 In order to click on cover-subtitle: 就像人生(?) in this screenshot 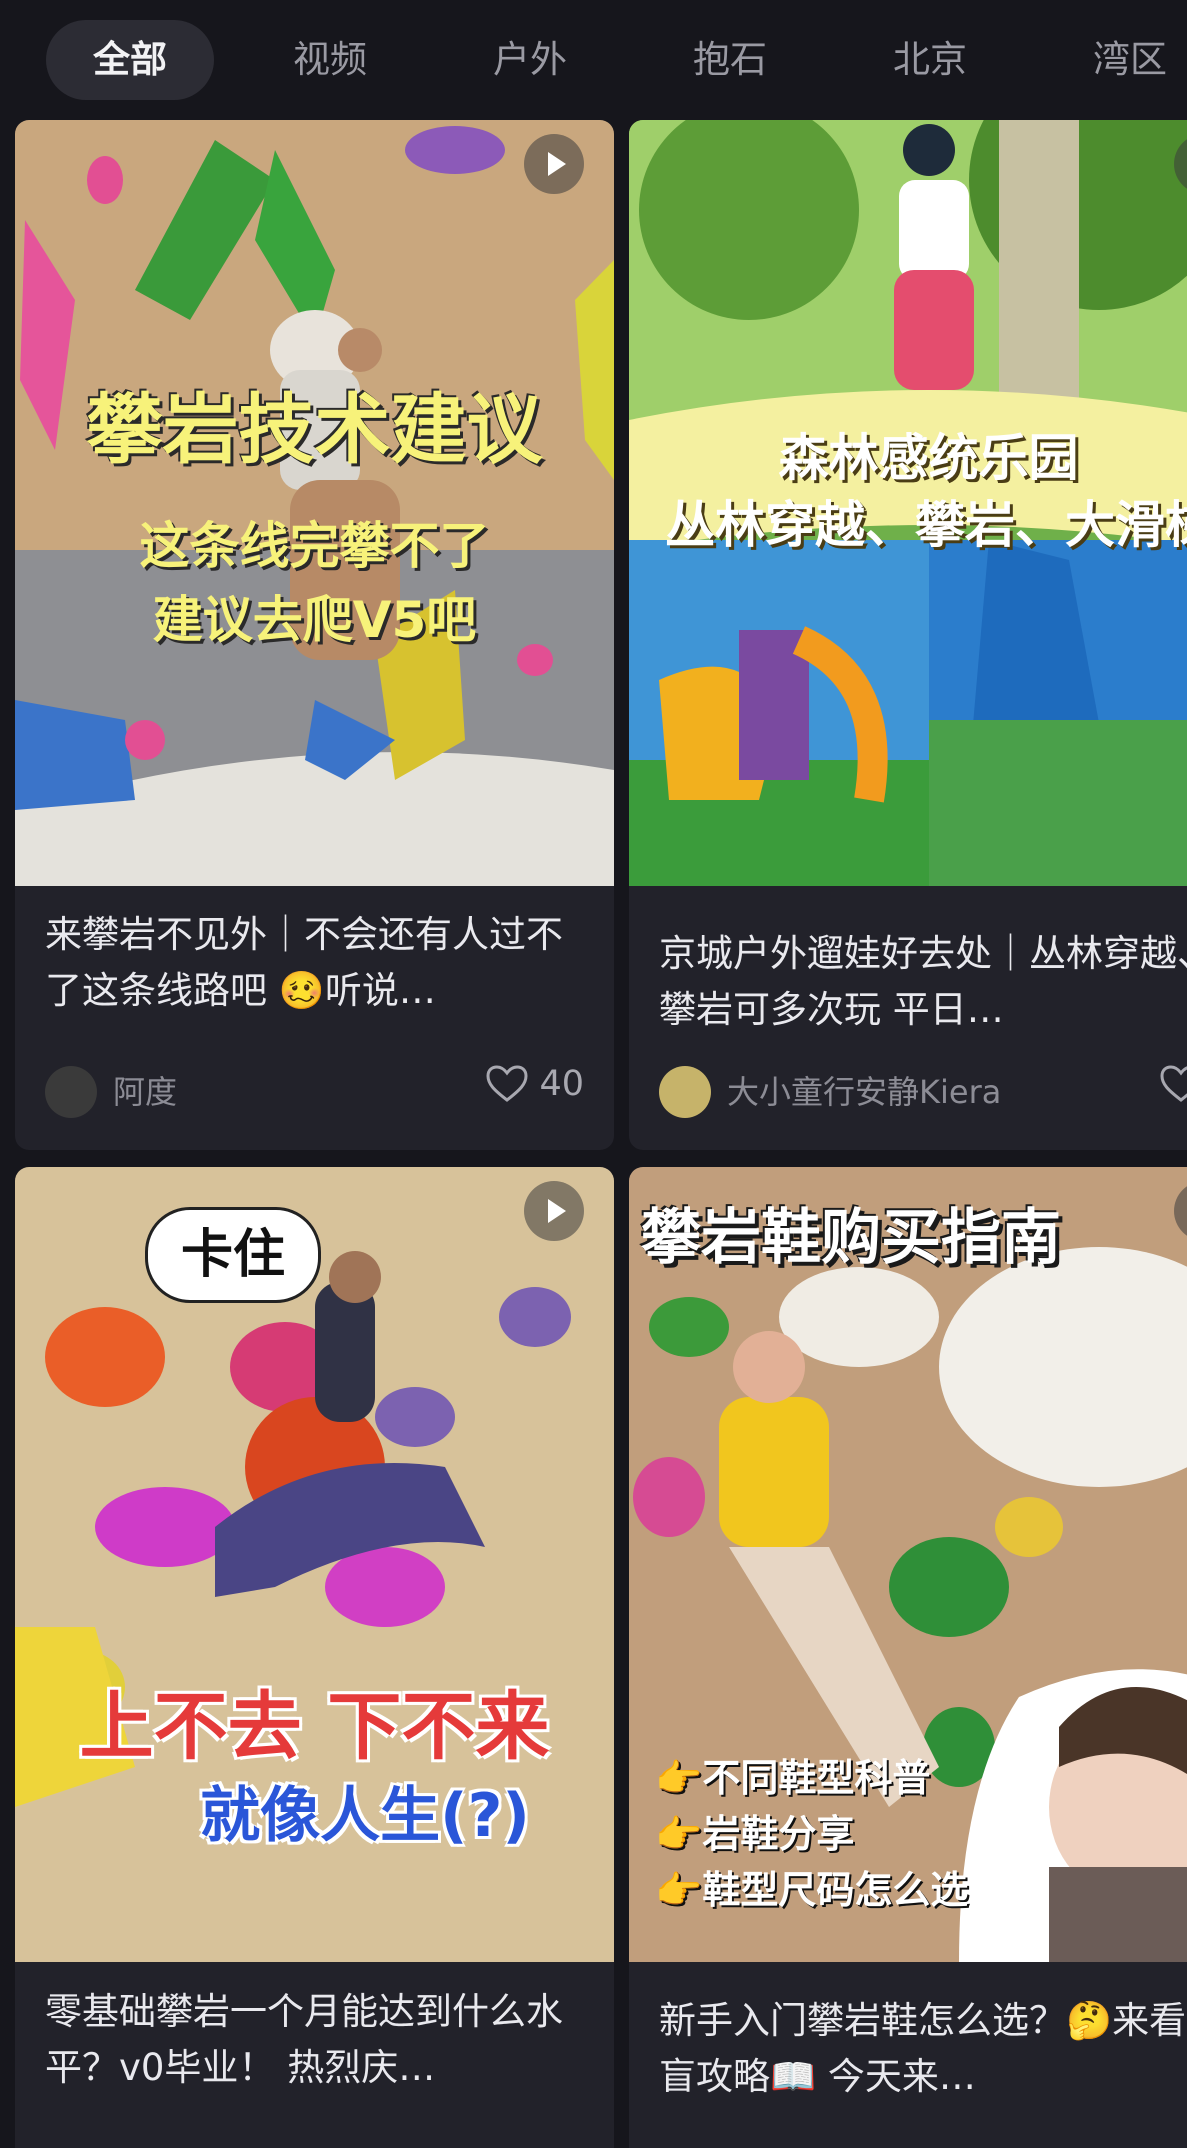, I will do `click(365, 1816)`.